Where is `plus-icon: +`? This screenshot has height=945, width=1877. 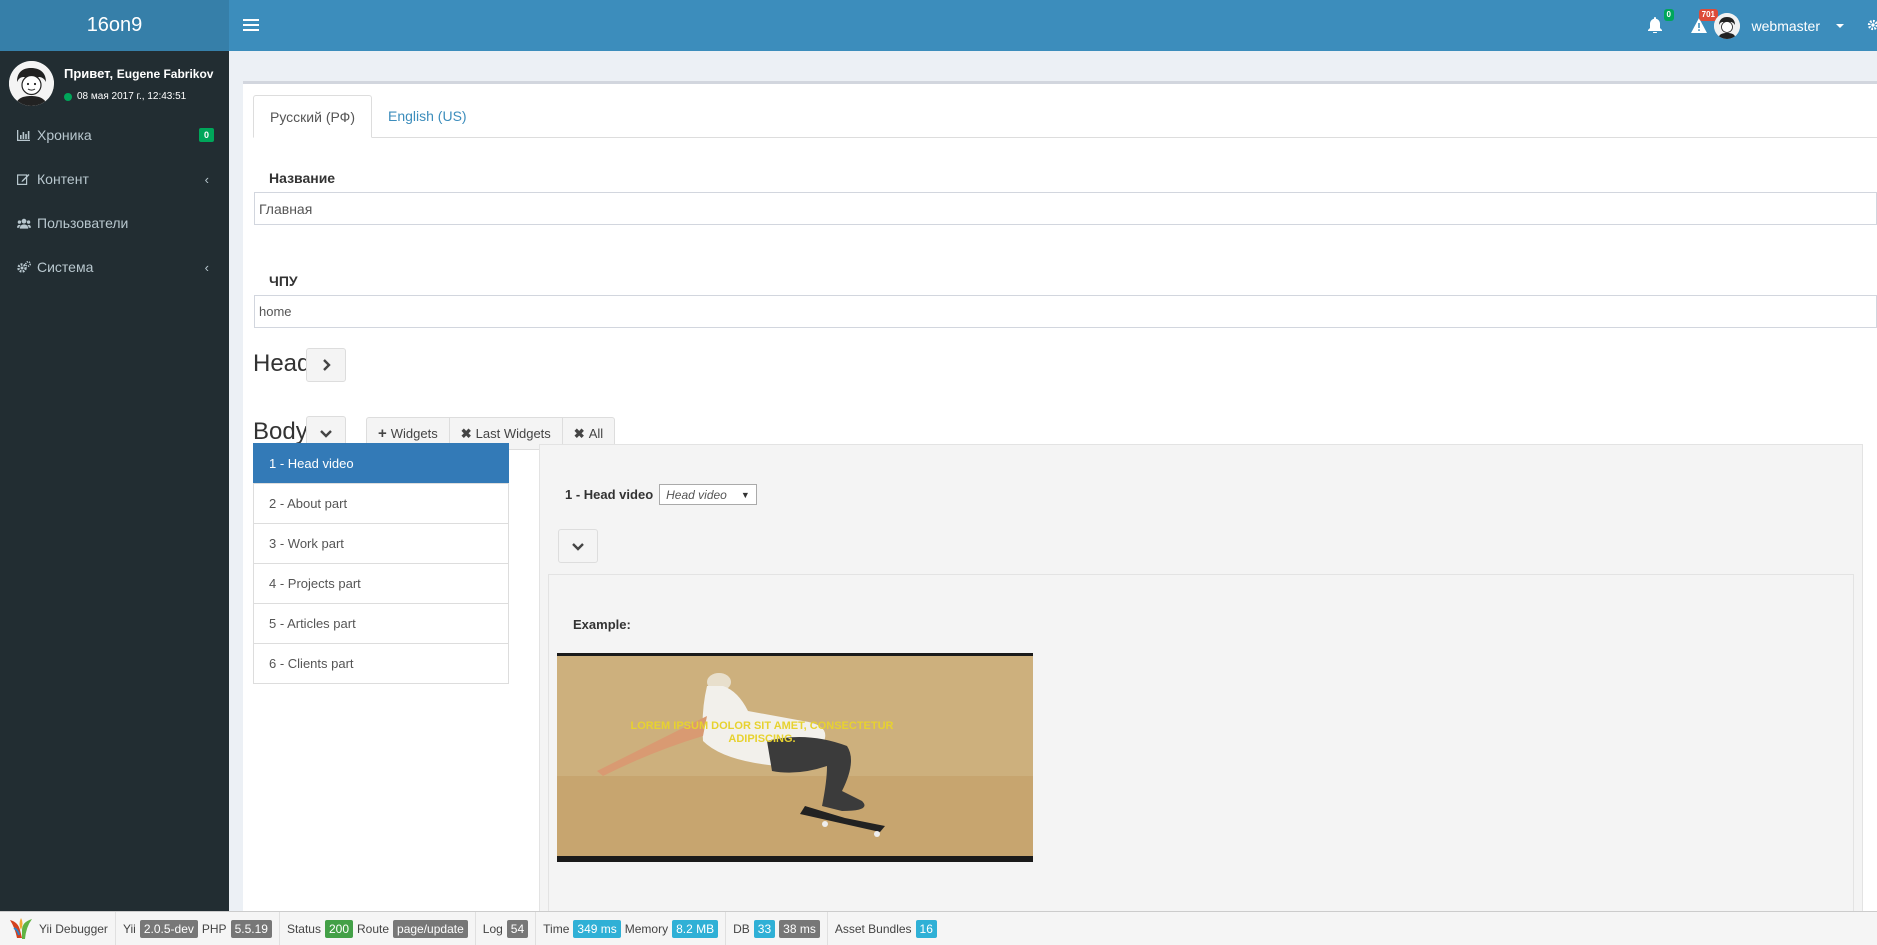 plus-icon: + is located at coordinates (382, 433).